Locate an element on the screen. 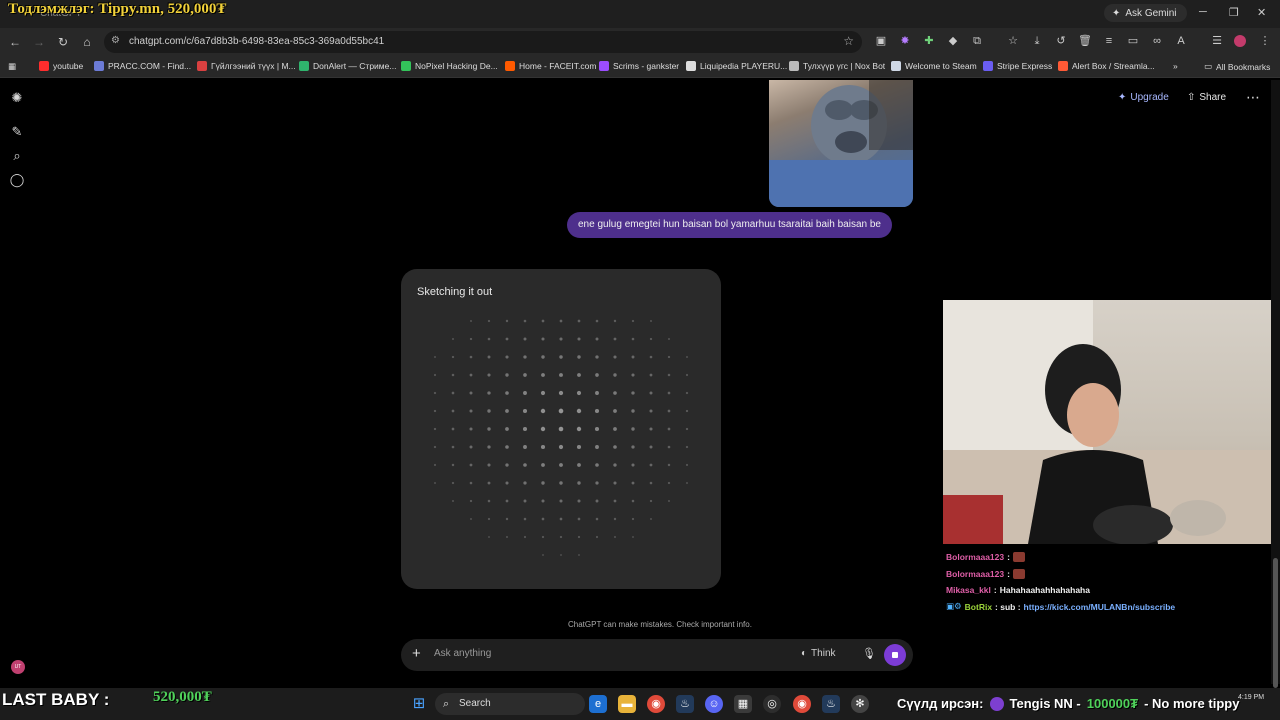  home-icon: ⌂ is located at coordinates (87, 42).